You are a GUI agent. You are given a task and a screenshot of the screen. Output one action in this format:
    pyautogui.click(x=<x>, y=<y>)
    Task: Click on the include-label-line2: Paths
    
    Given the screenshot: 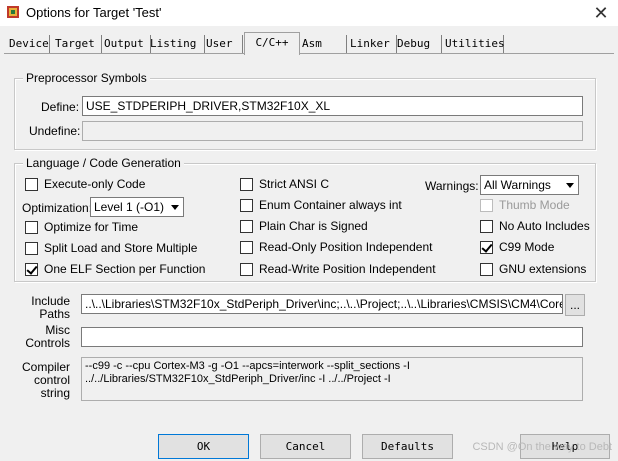 What is the action you would take?
    pyautogui.click(x=54, y=314)
    